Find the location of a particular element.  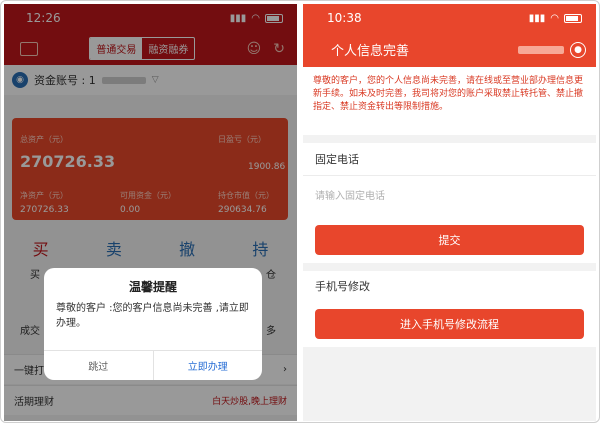

submit-button: 提交 is located at coordinates (449, 240).